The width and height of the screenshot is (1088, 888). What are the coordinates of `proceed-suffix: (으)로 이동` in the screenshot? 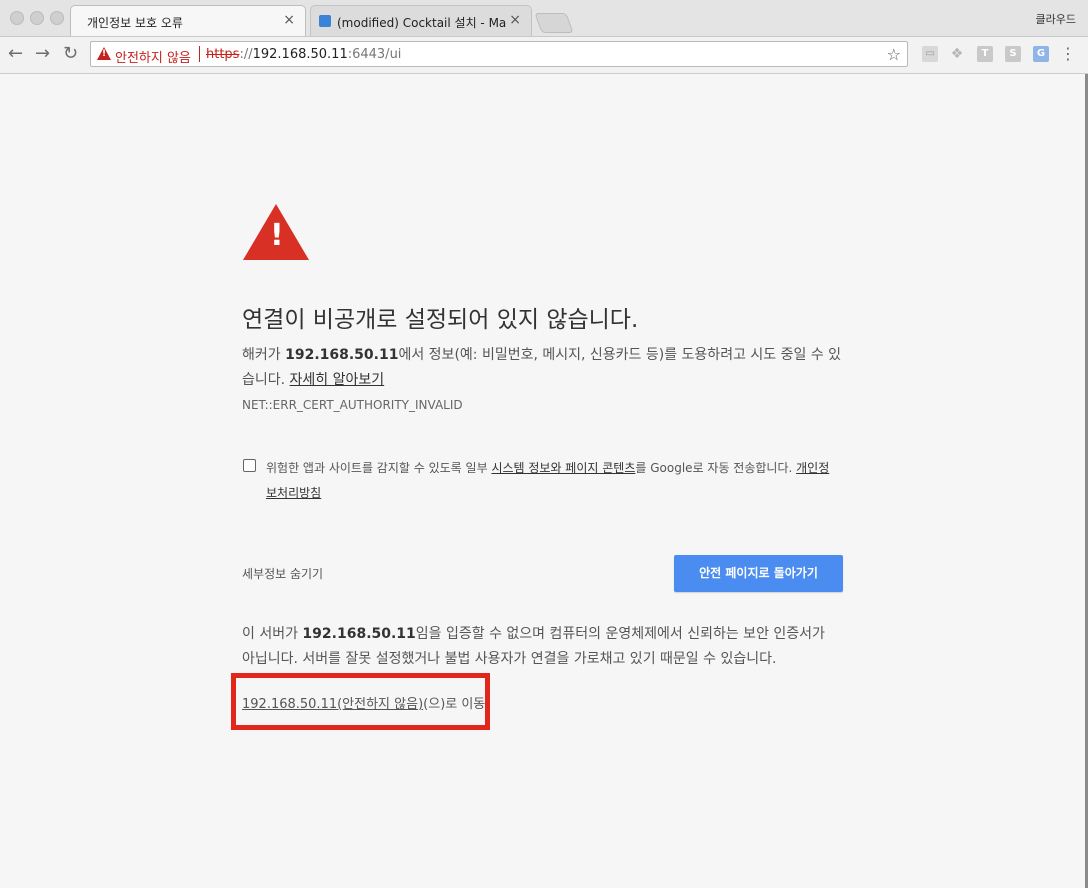 It's located at (454, 704).